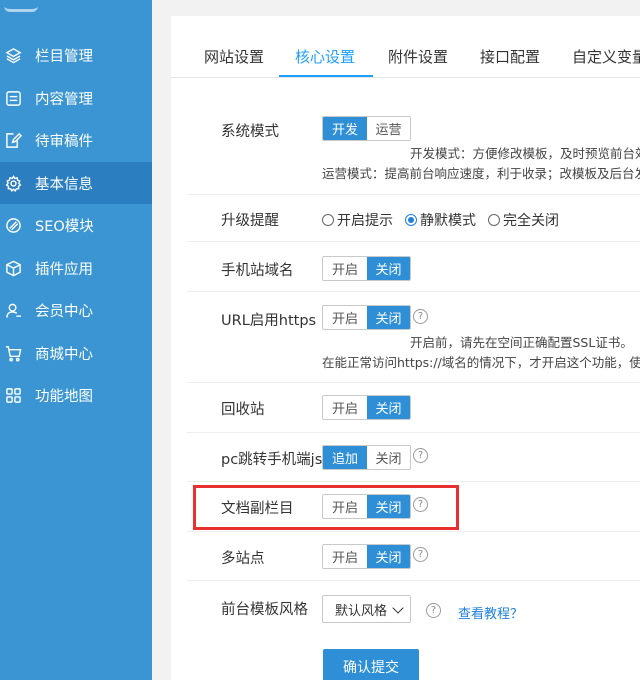  I want to click on cube-icon, so click(13, 268).